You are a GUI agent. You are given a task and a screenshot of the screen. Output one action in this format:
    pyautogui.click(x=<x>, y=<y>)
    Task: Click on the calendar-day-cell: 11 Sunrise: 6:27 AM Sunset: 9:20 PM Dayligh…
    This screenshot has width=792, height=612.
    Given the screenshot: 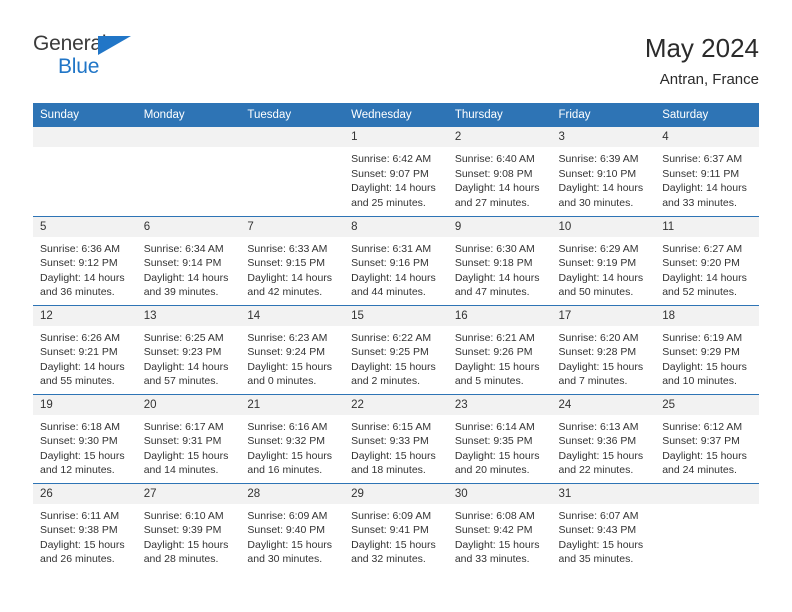 What is the action you would take?
    pyautogui.click(x=707, y=260)
    